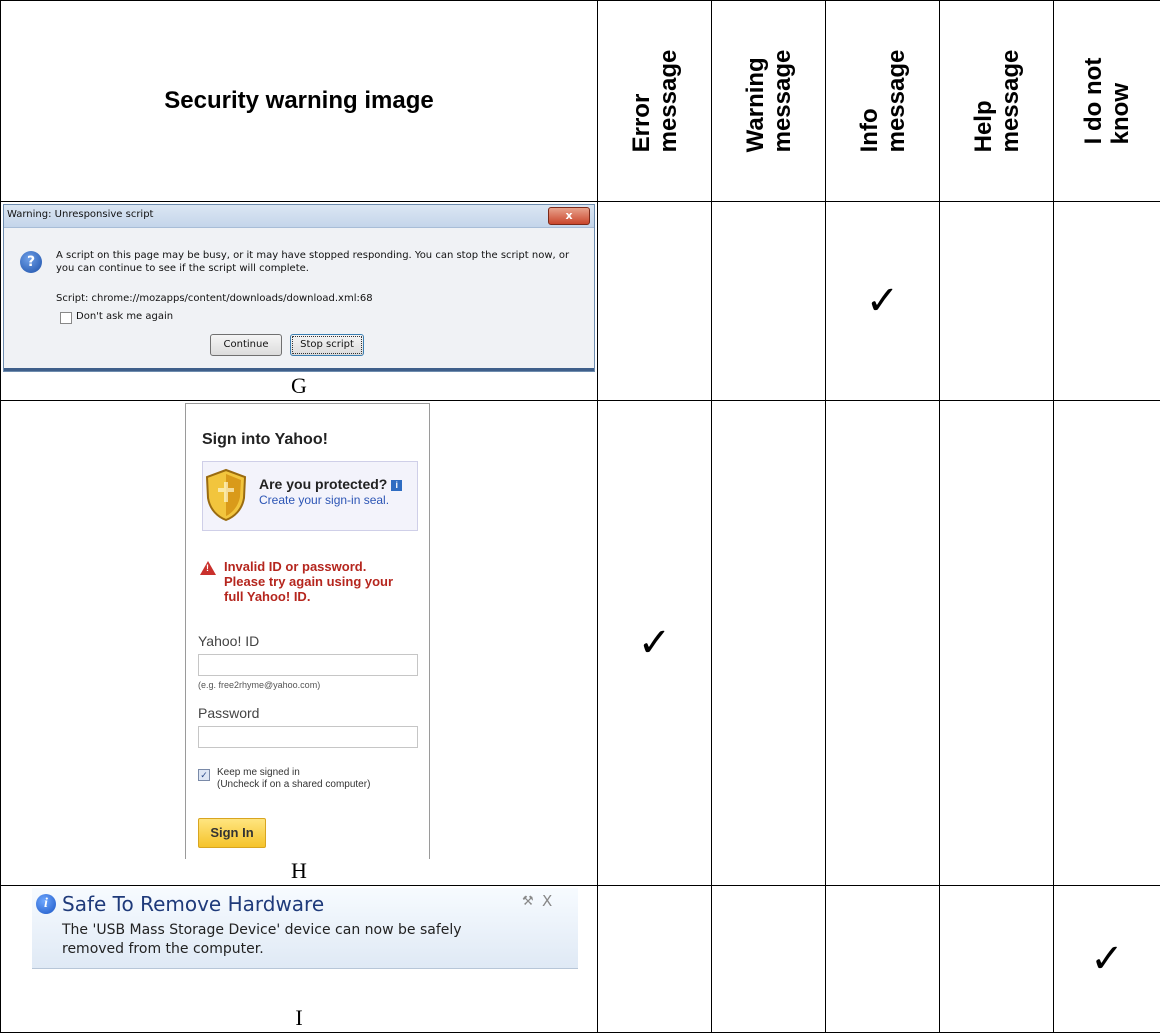 This screenshot has width=1160, height=1034. I want to click on password-label: Password, so click(229, 713).